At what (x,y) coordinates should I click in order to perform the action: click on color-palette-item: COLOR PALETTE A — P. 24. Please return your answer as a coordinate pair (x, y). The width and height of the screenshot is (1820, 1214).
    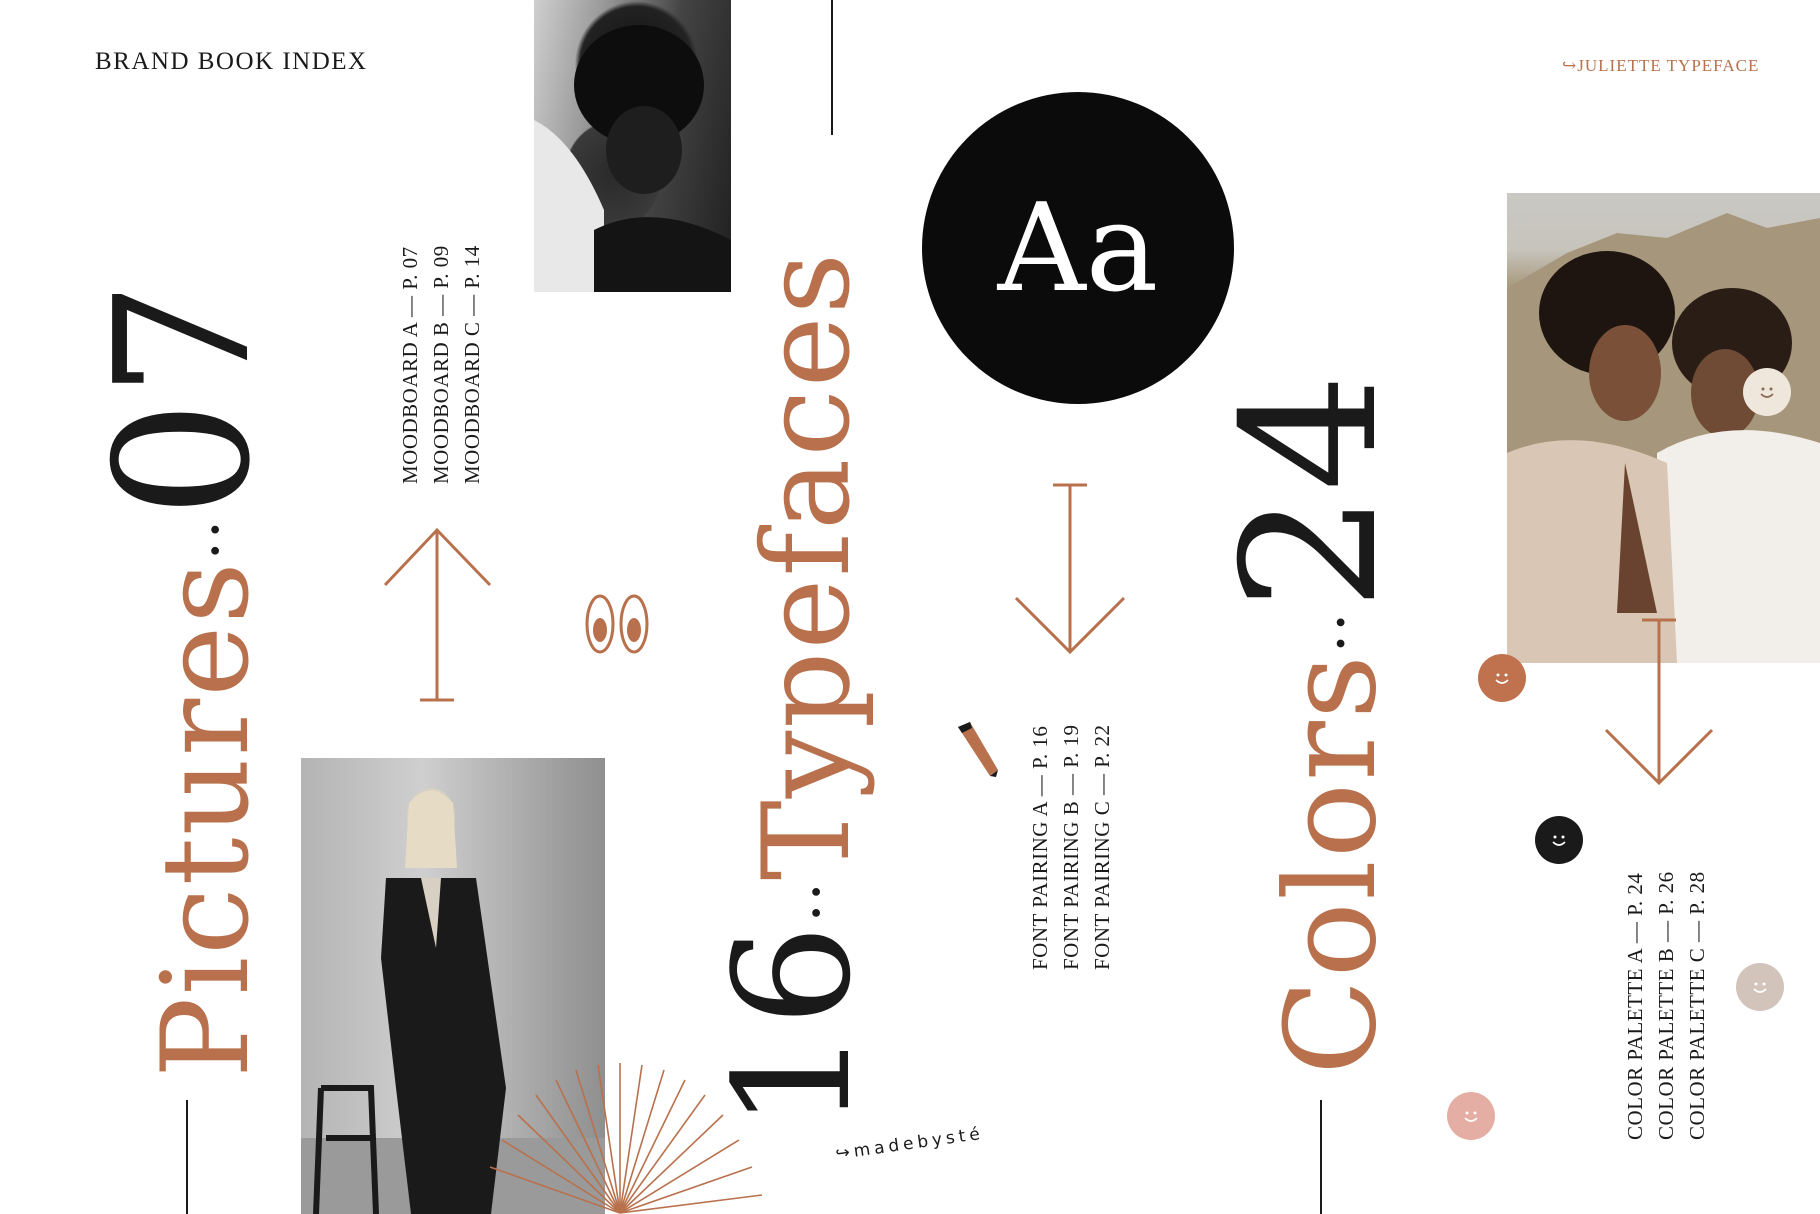
    Looking at the image, I should click on (1635, 1005).